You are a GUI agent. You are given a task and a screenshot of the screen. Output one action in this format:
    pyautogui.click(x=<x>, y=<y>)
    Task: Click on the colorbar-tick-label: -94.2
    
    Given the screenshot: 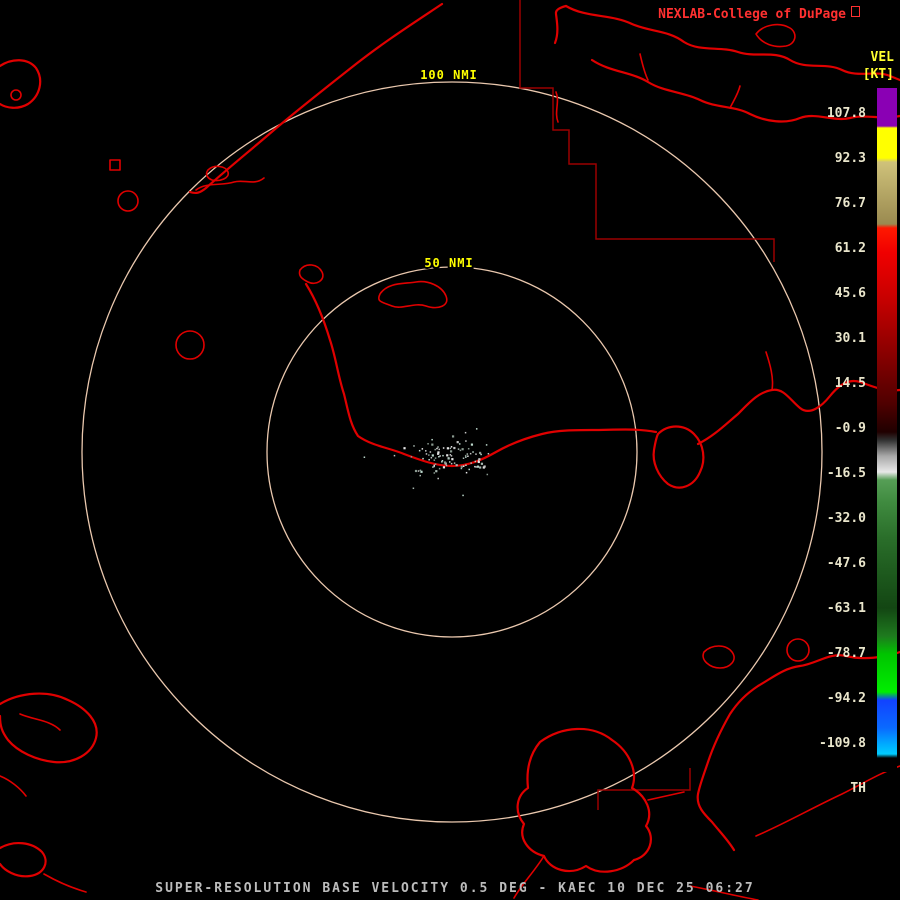 What is the action you would take?
    pyautogui.click(x=846, y=698)
    